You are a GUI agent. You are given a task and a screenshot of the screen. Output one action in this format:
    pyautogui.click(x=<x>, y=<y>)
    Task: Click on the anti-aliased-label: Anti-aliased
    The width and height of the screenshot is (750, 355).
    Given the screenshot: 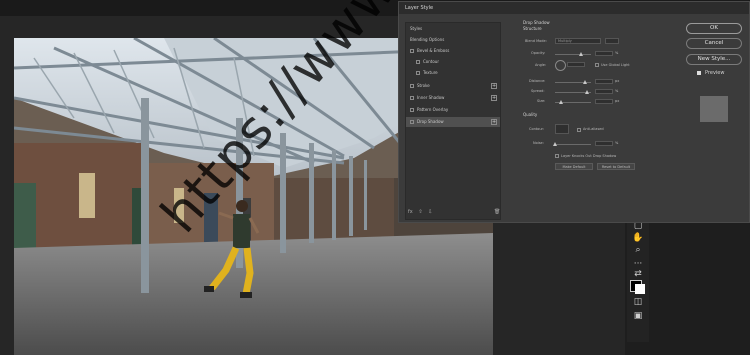 What is the action you would take?
    pyautogui.click(x=593, y=129)
    